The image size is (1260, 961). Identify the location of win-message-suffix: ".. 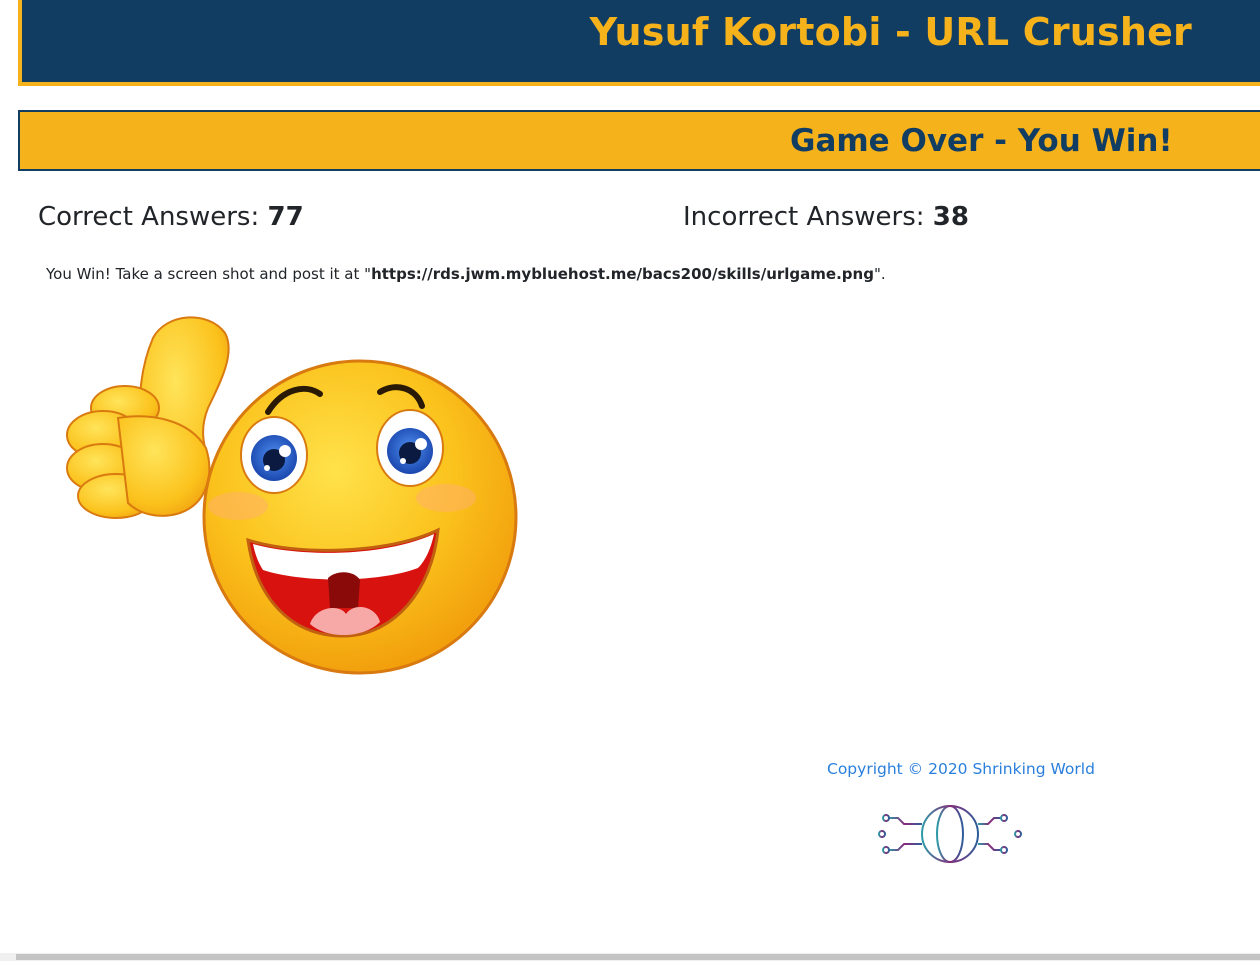
(879, 274).